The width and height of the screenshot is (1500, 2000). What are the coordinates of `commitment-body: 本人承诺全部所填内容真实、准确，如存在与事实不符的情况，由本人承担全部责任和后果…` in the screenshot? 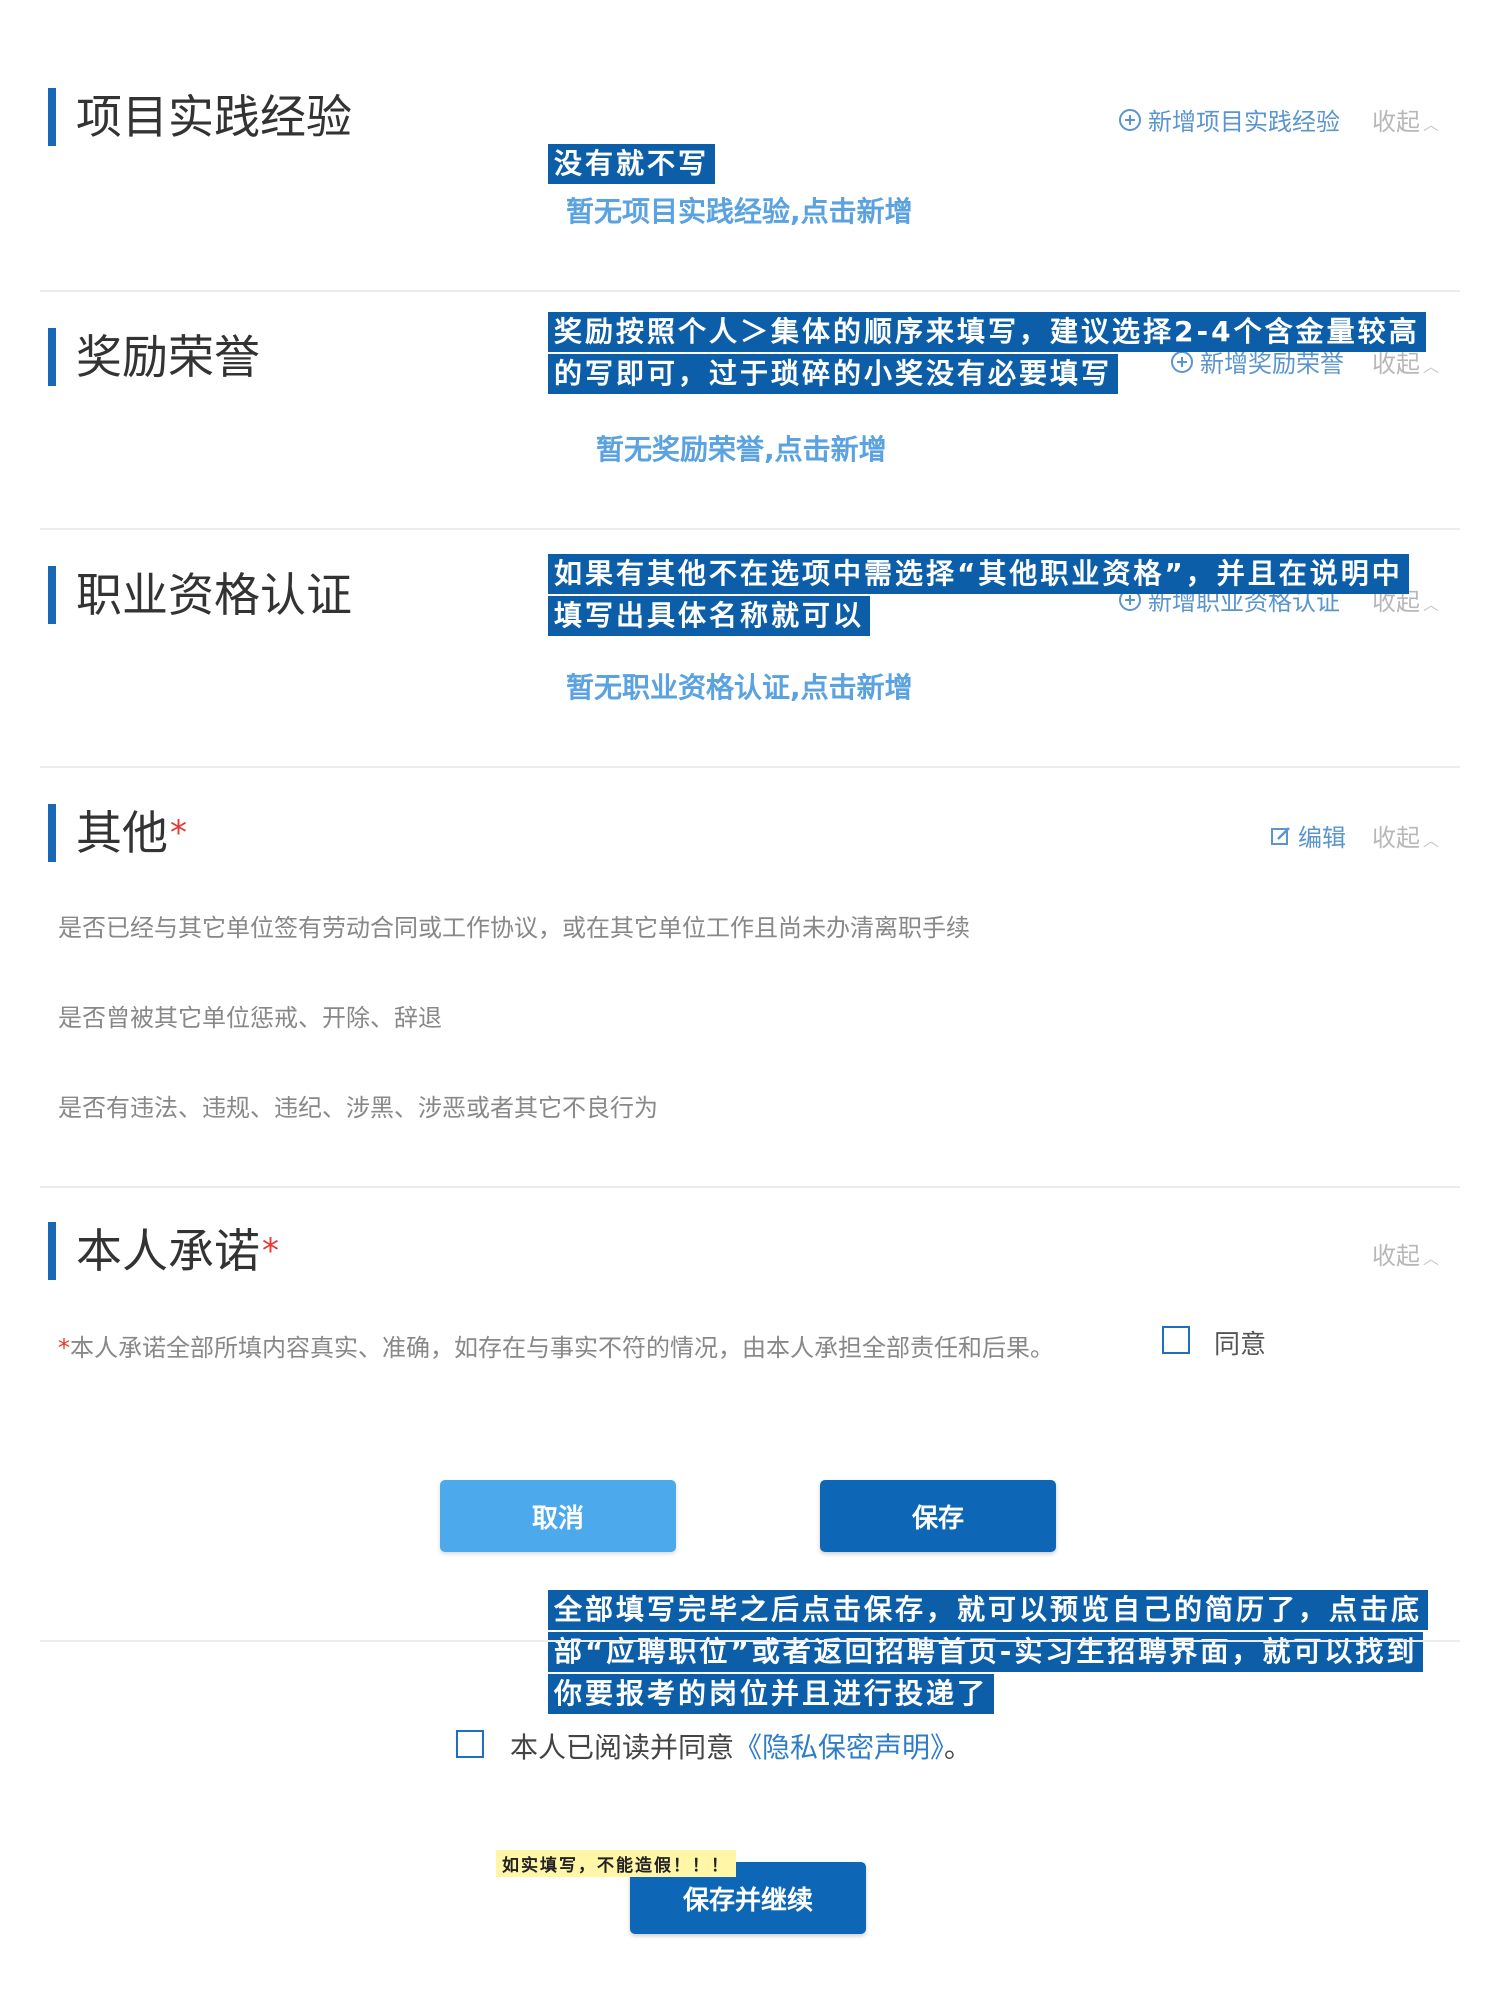 It's located at (562, 1348).